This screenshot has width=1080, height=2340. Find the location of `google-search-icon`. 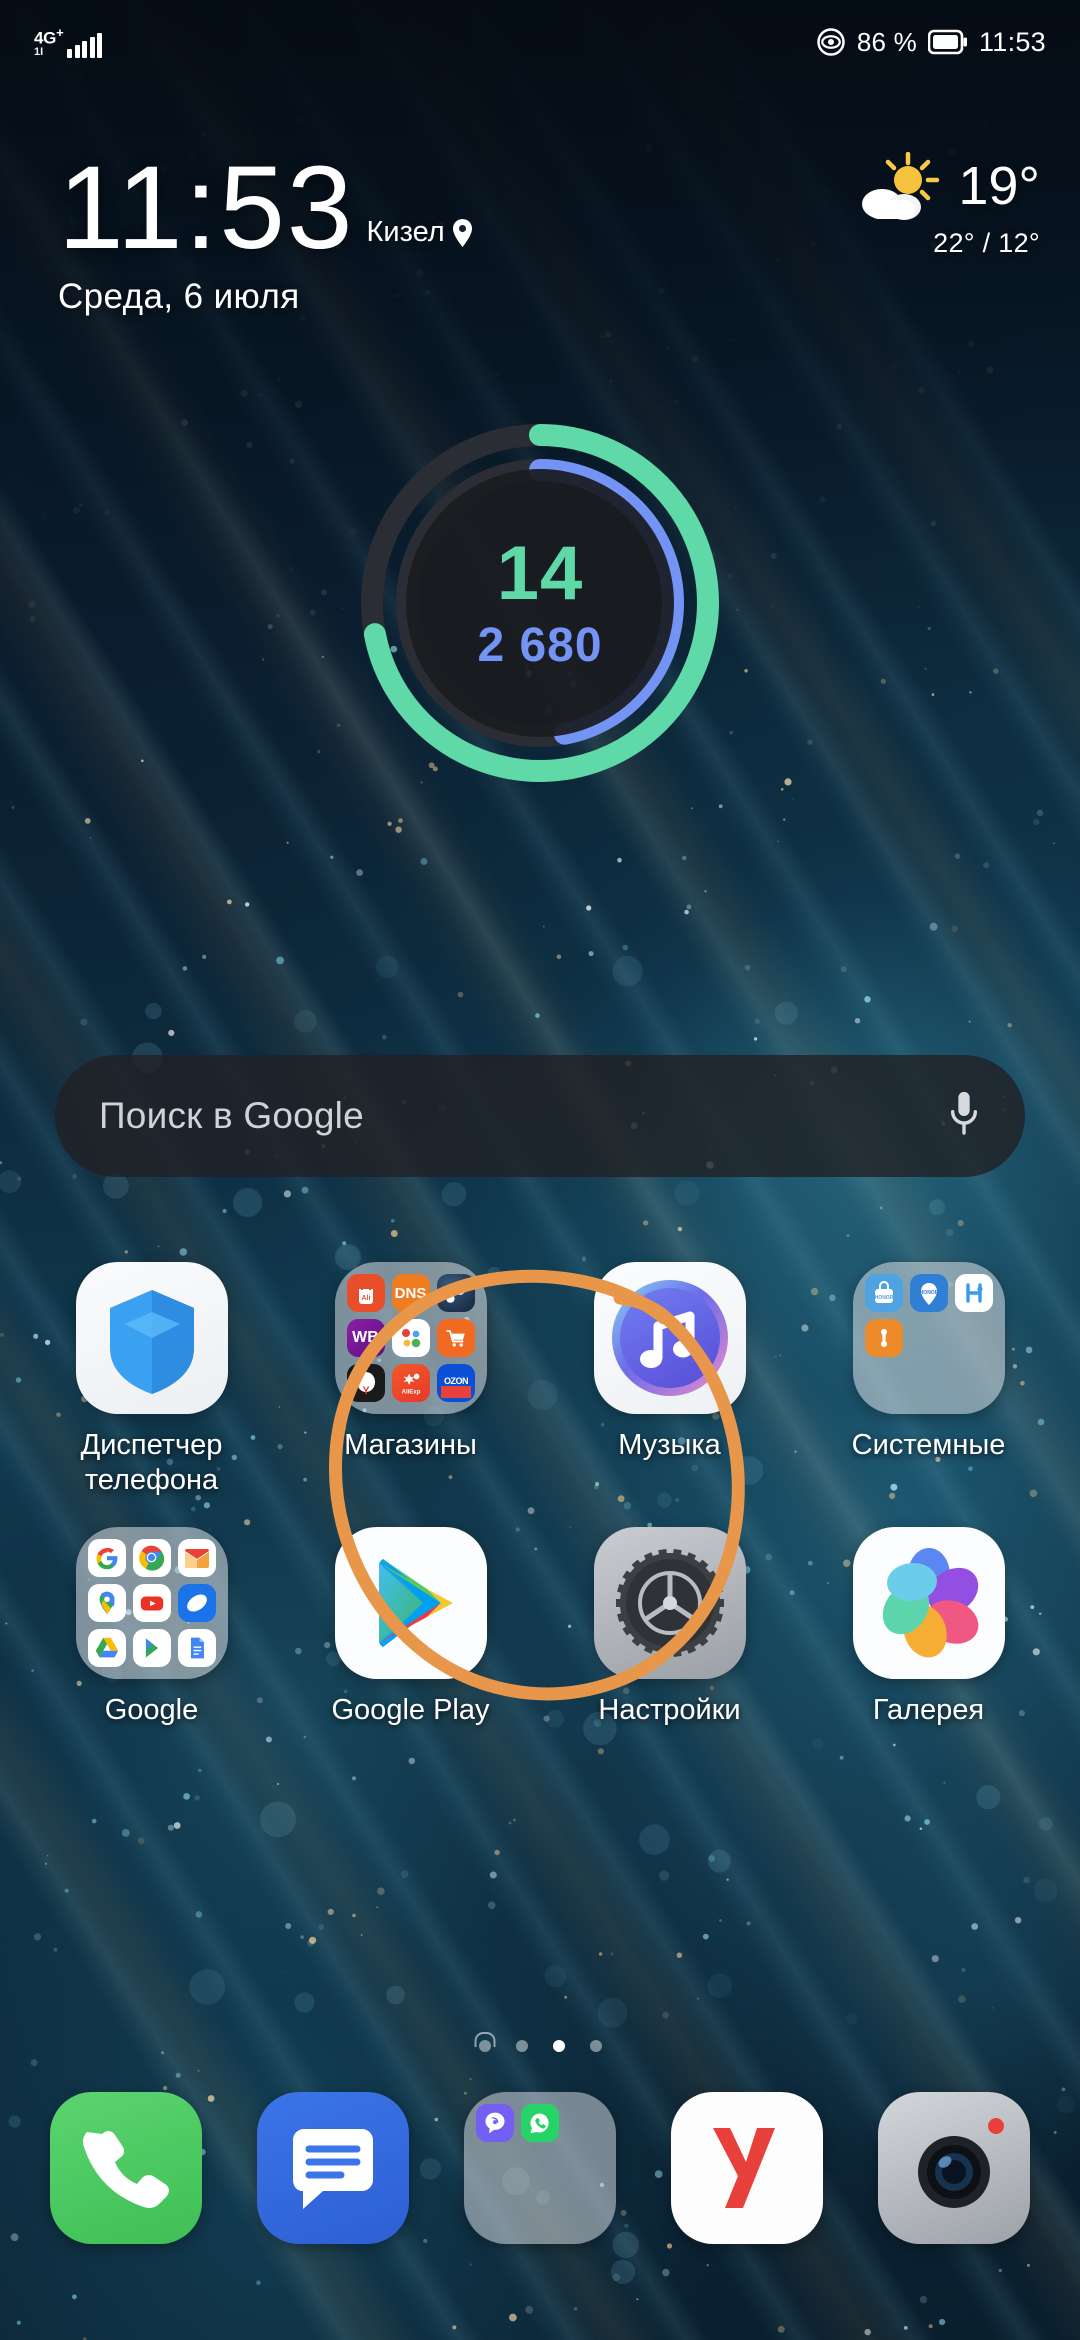

google-search-icon is located at coordinates (106, 1557).